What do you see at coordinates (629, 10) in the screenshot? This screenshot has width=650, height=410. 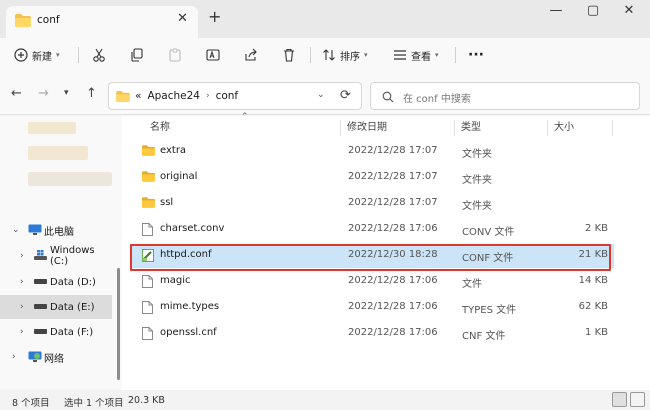 I see `close-window-button: ✕` at bounding box center [629, 10].